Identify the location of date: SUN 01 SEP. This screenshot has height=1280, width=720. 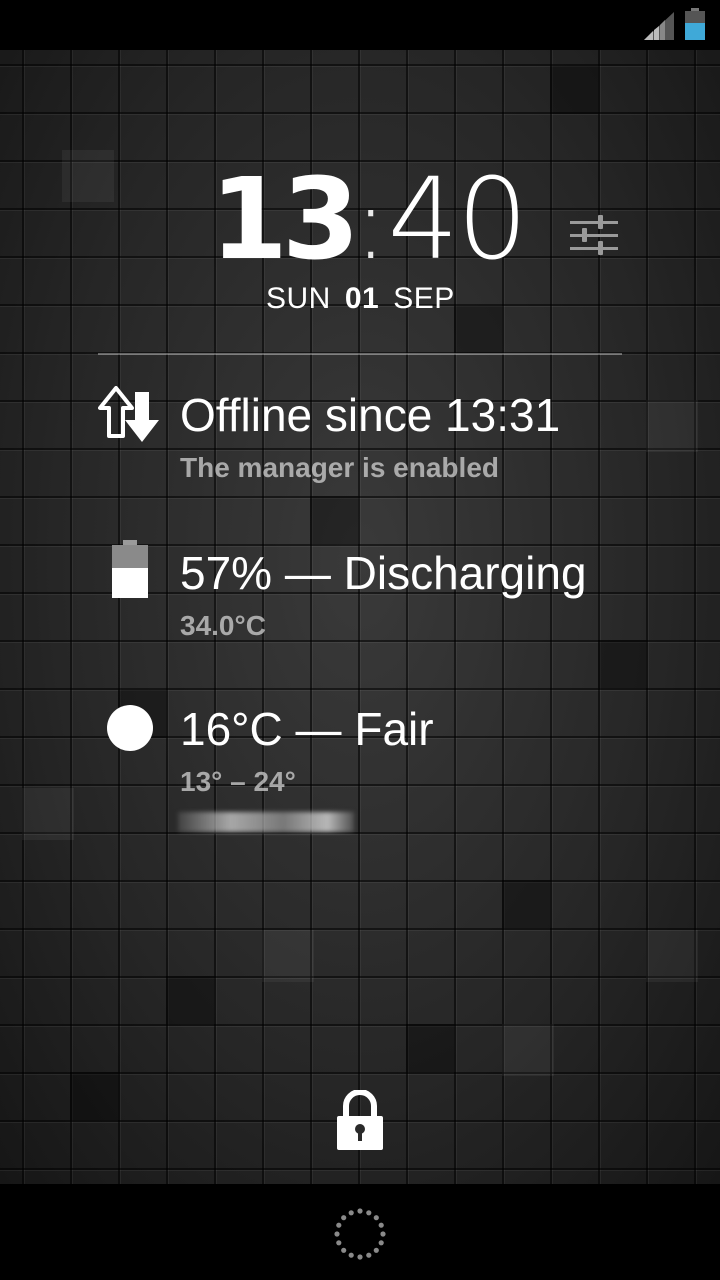
(364, 299).